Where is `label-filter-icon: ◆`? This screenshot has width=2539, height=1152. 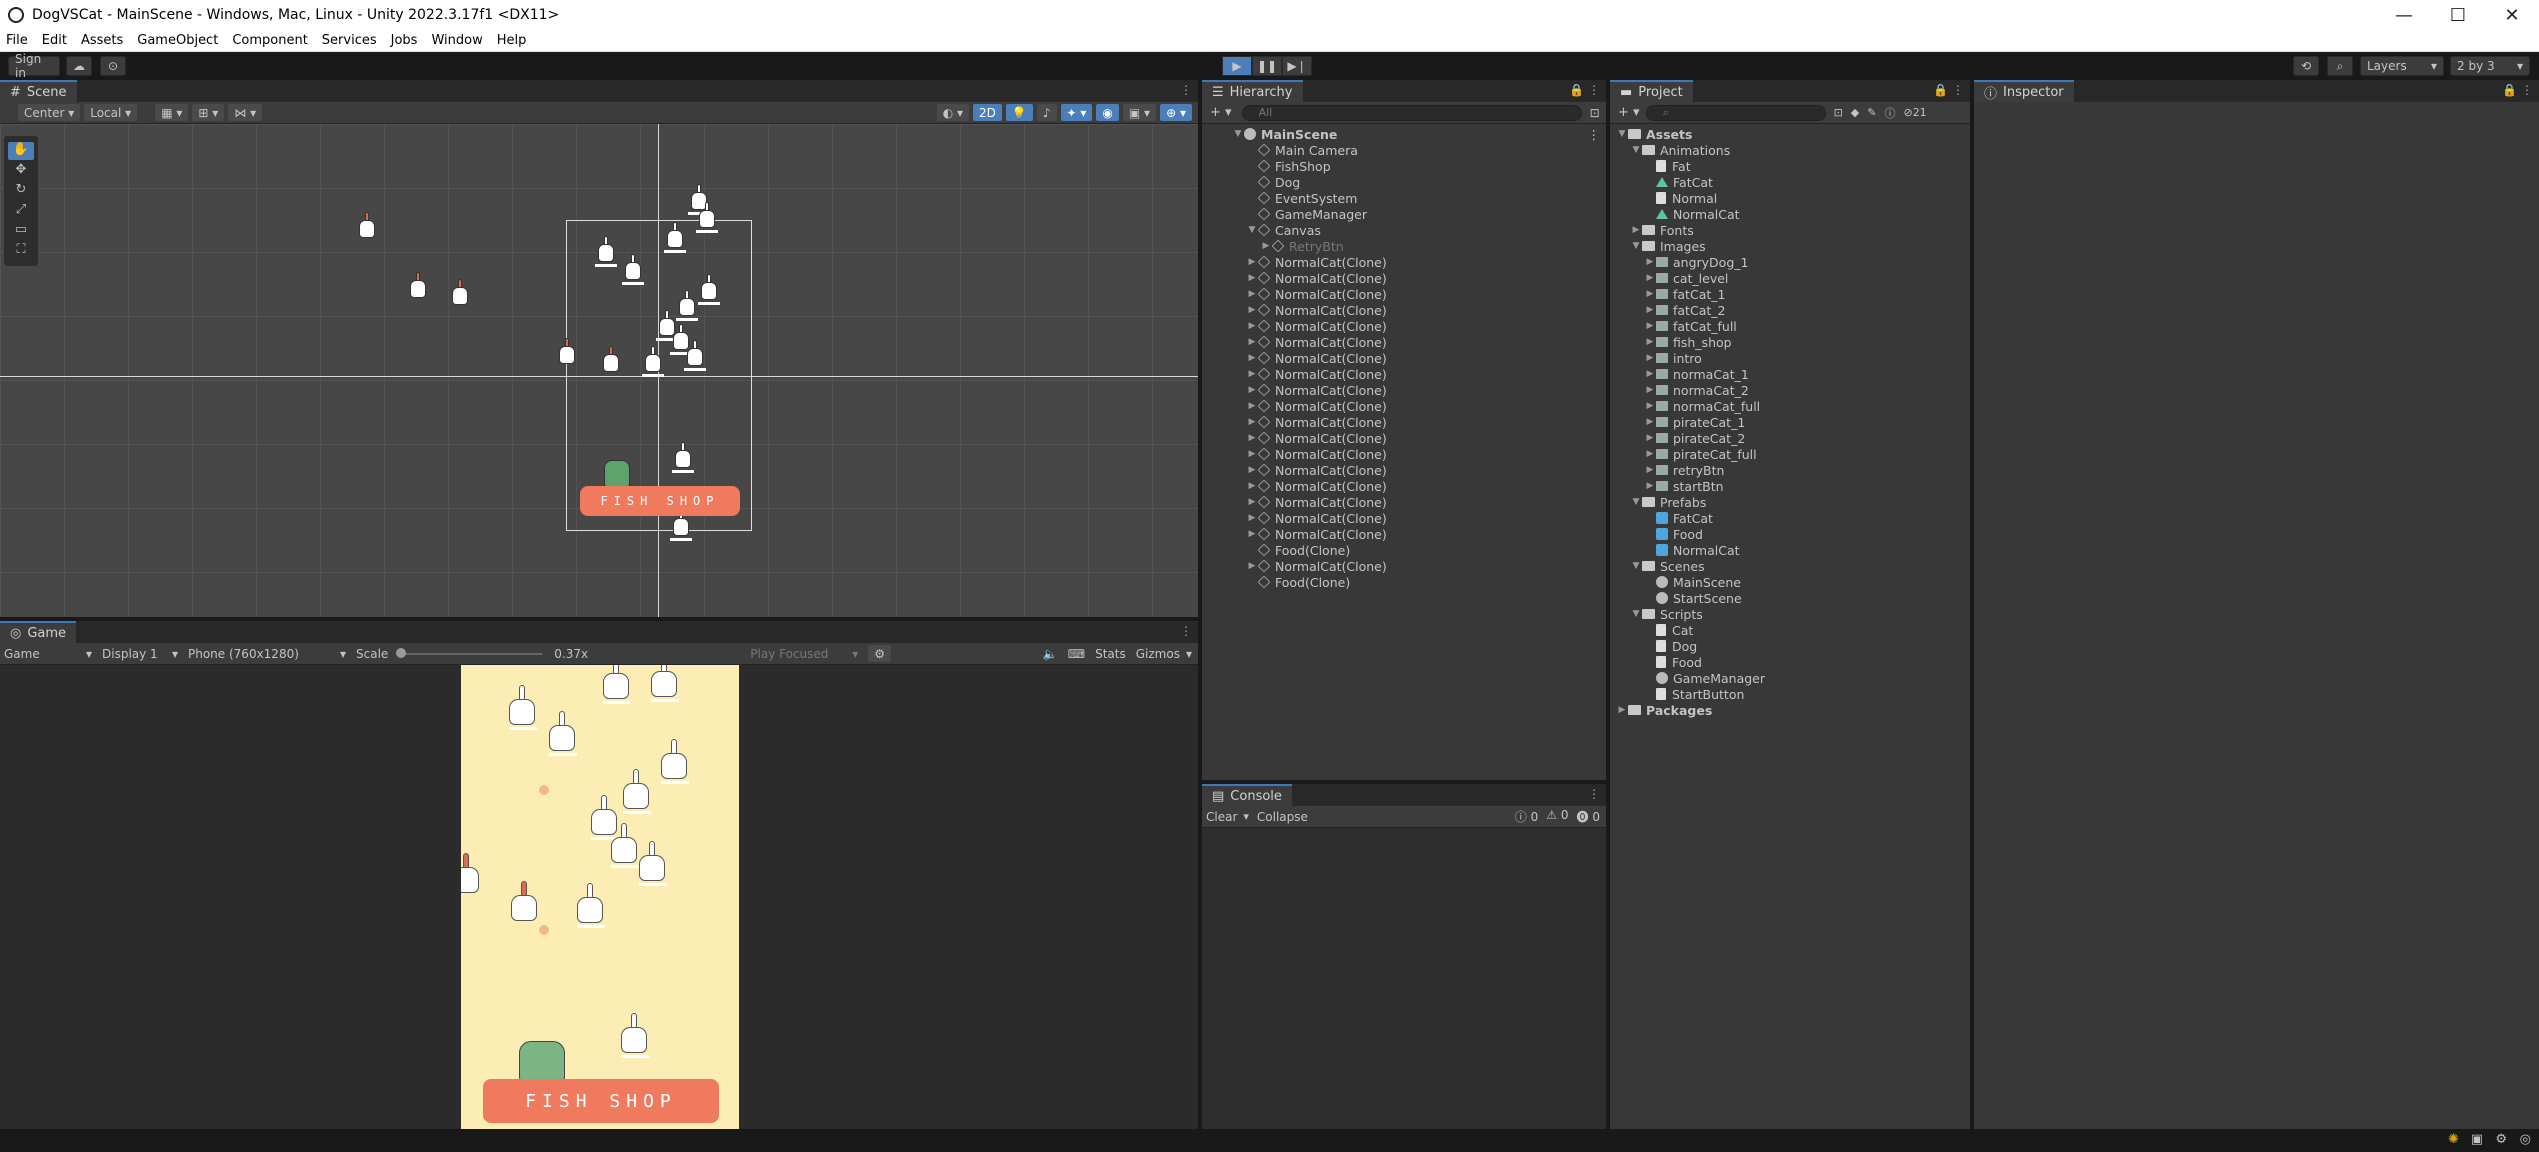 label-filter-icon: ◆ is located at coordinates (1855, 112).